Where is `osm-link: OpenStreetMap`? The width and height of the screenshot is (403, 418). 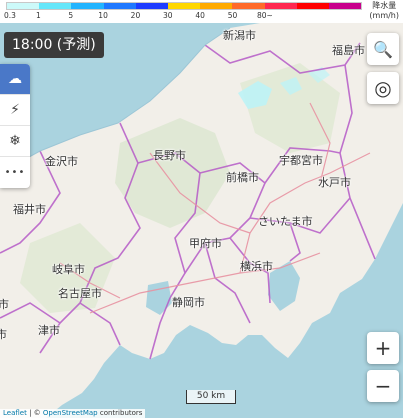
osm-link: OpenStreetMap is located at coordinates (70, 413).